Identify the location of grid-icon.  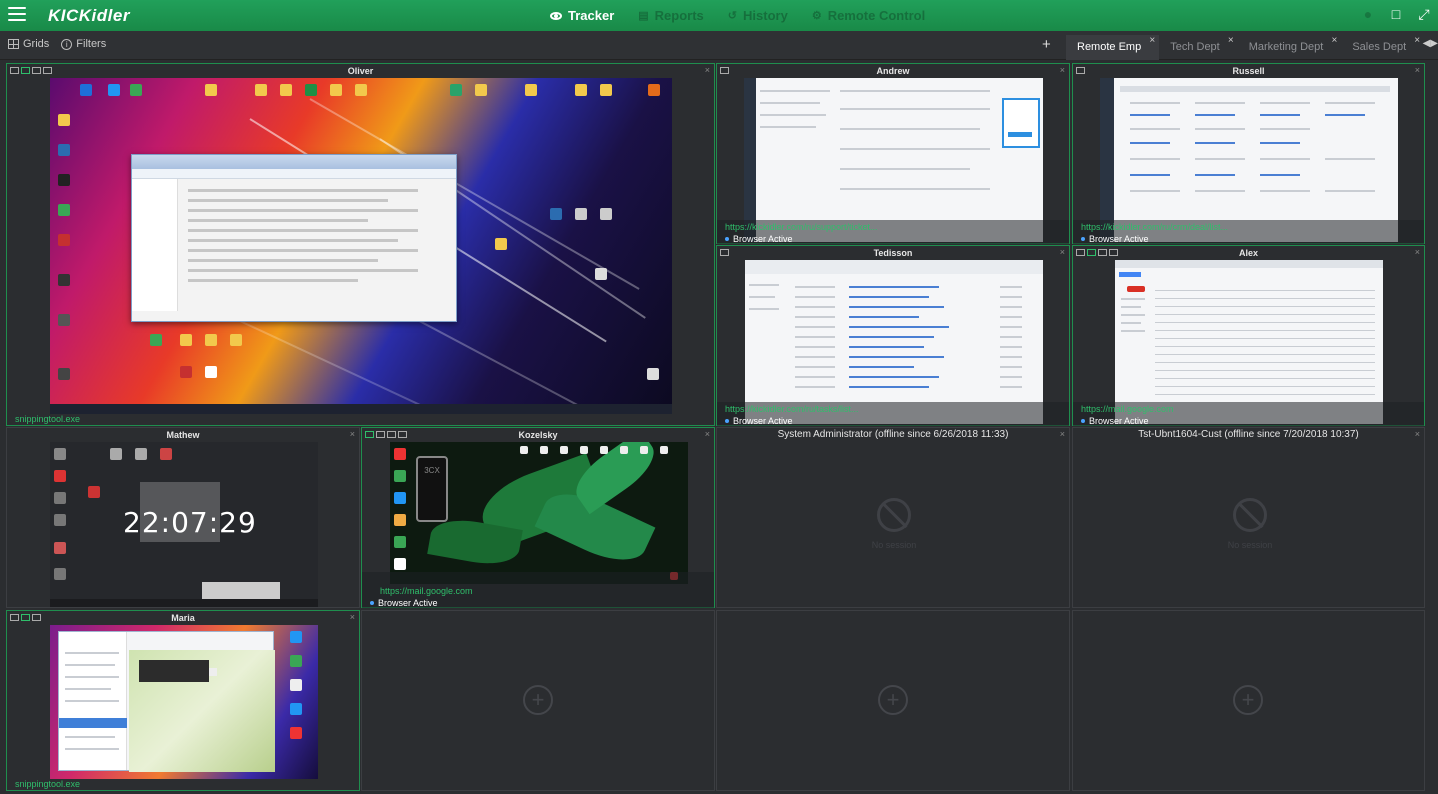
(13, 44).